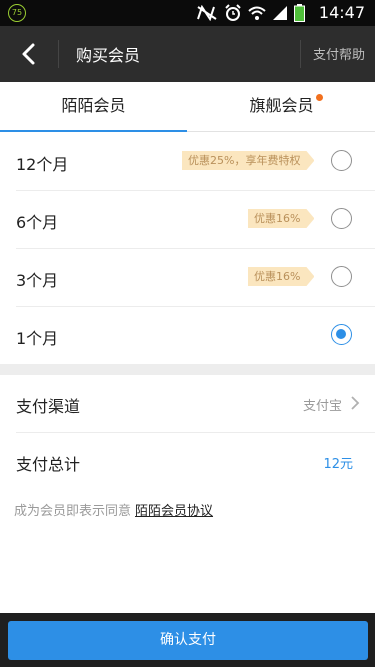  What do you see at coordinates (187, 277) in the screenshot?
I see `plan-option-3-months: 3个月 优惠16%` at bounding box center [187, 277].